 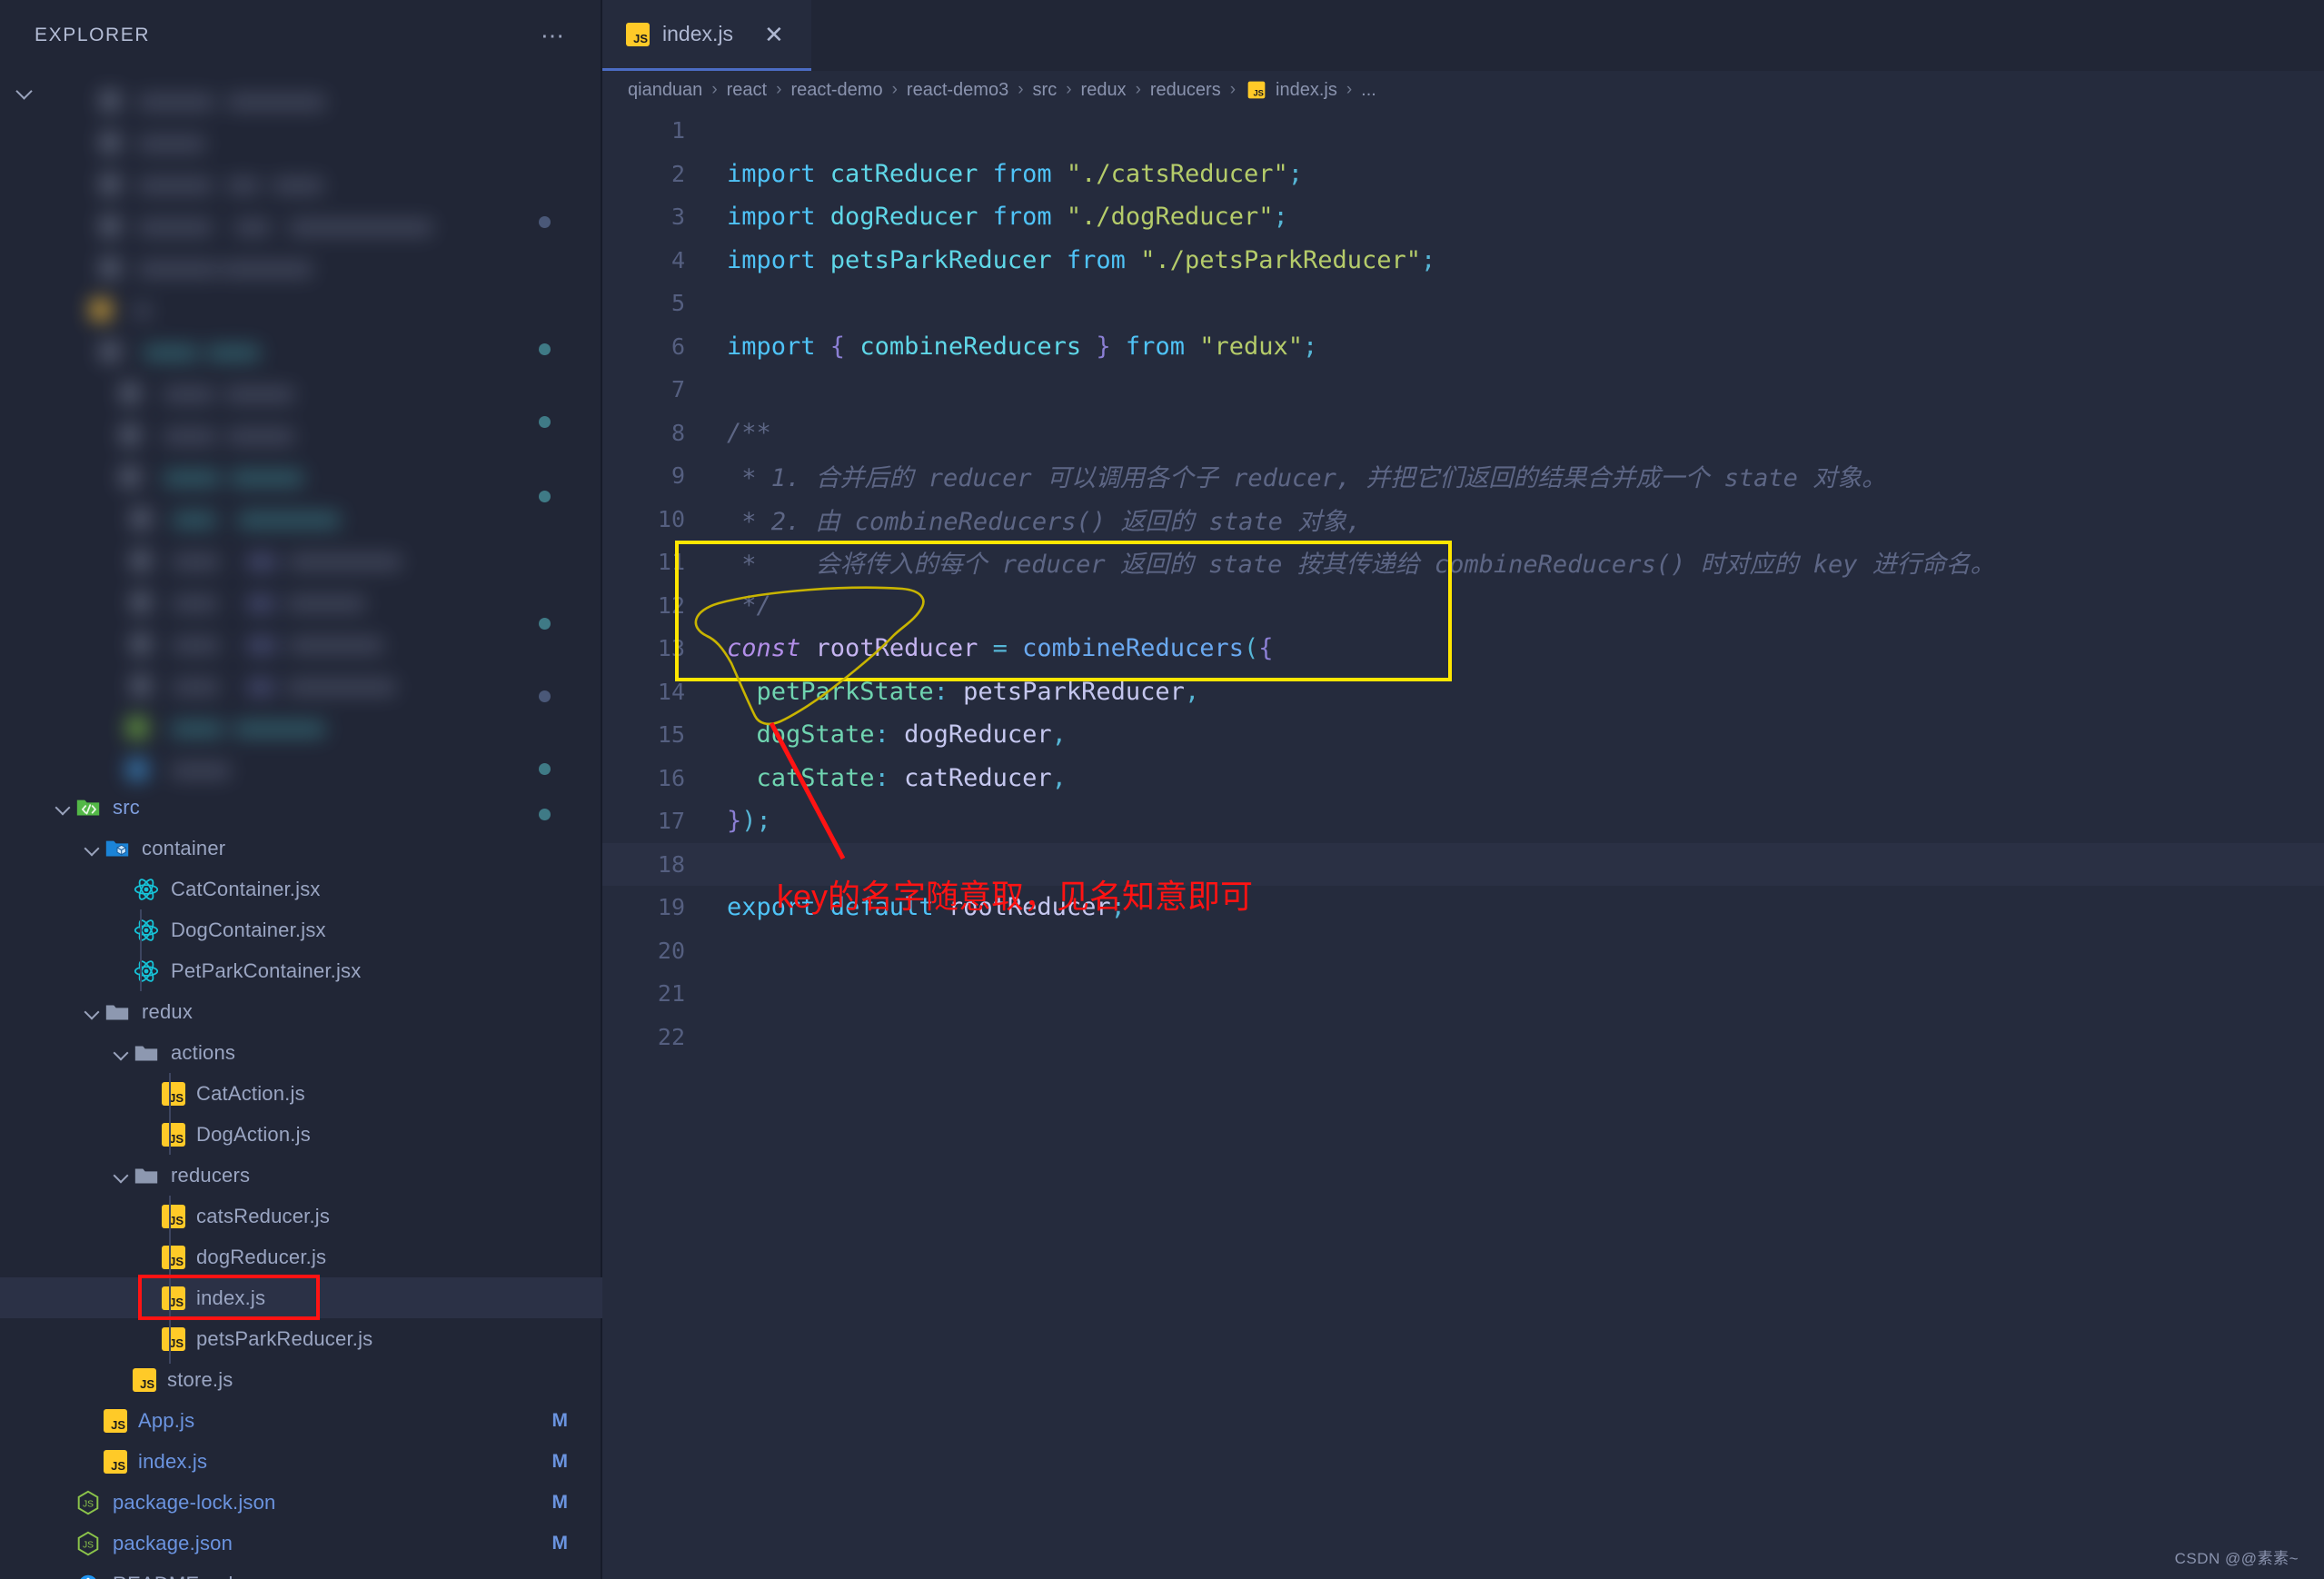 I want to click on tree-file-cataction-js: JS CatAction.js, so click(x=301, y=1093).